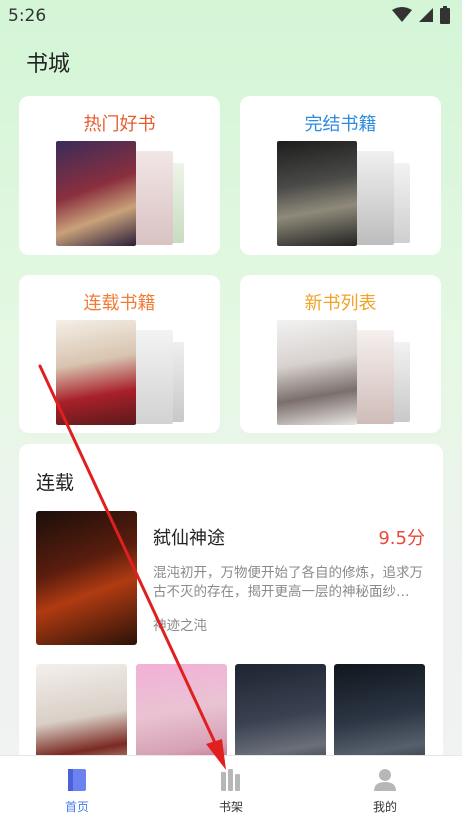 The height and width of the screenshot is (824, 462). I want to click on featured-book-score: 9.5分, so click(401, 538).